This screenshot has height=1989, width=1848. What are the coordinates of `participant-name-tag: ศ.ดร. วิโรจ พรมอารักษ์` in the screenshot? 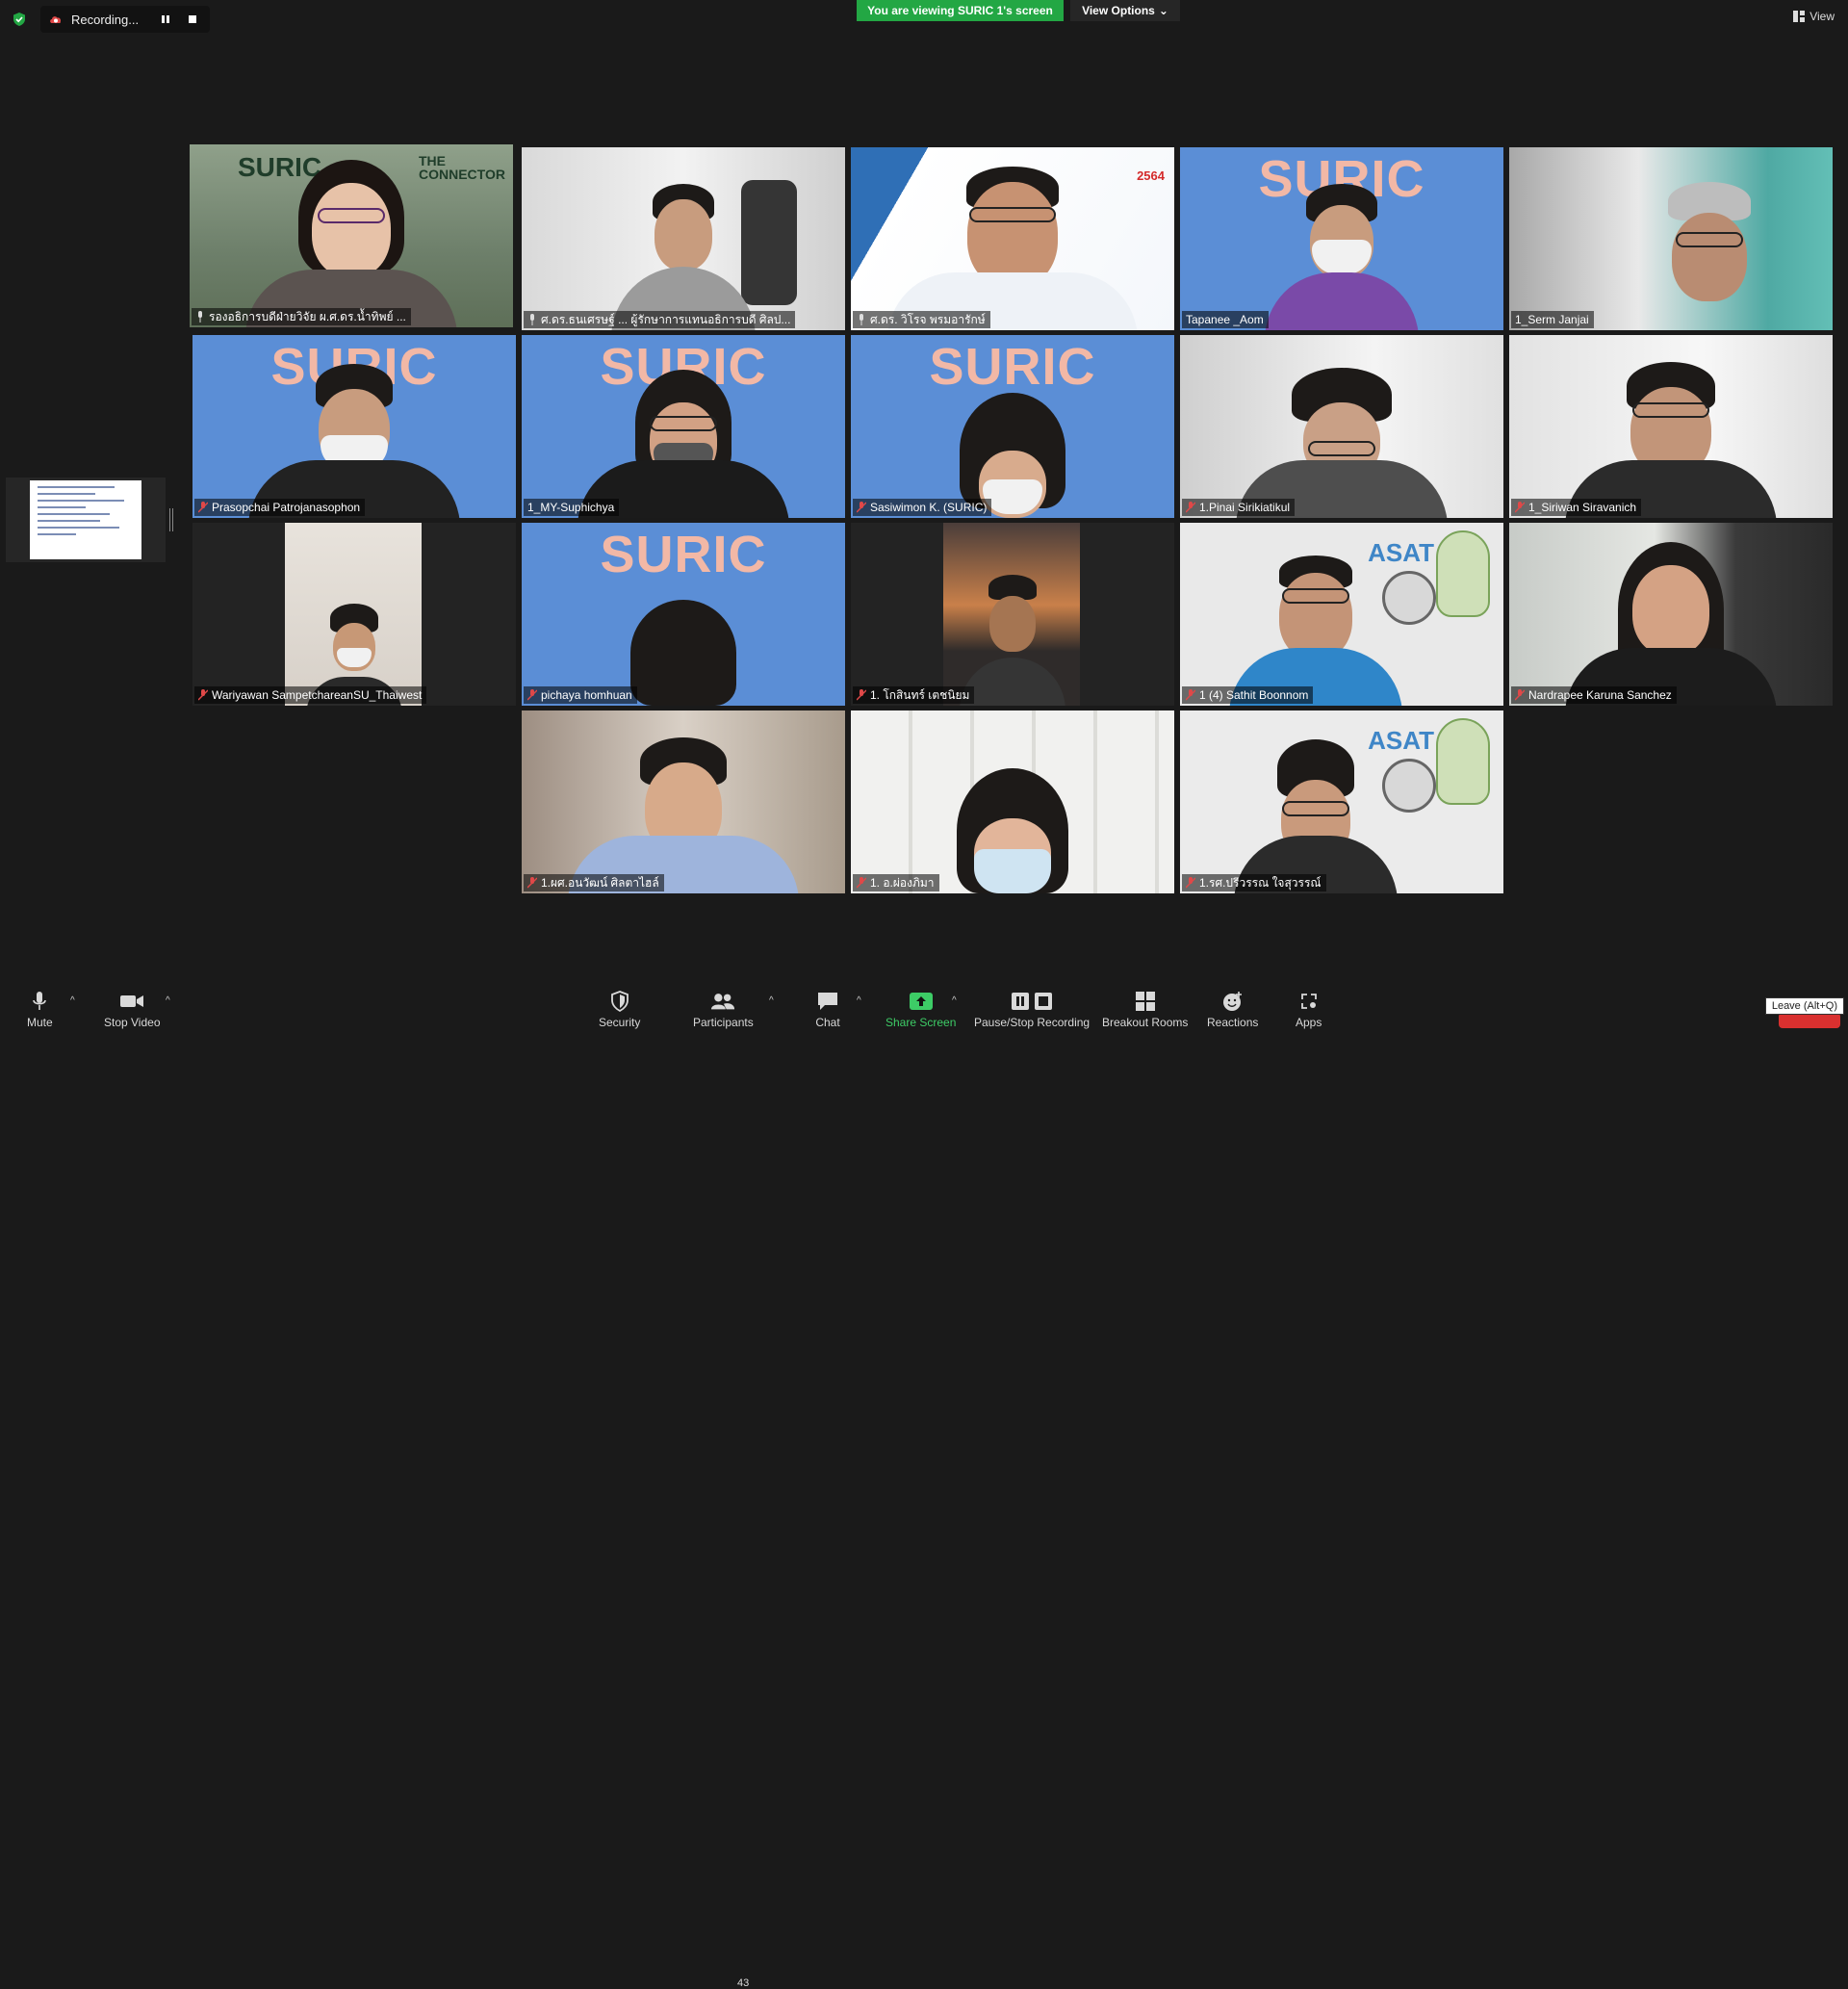 It's located at (921, 320).